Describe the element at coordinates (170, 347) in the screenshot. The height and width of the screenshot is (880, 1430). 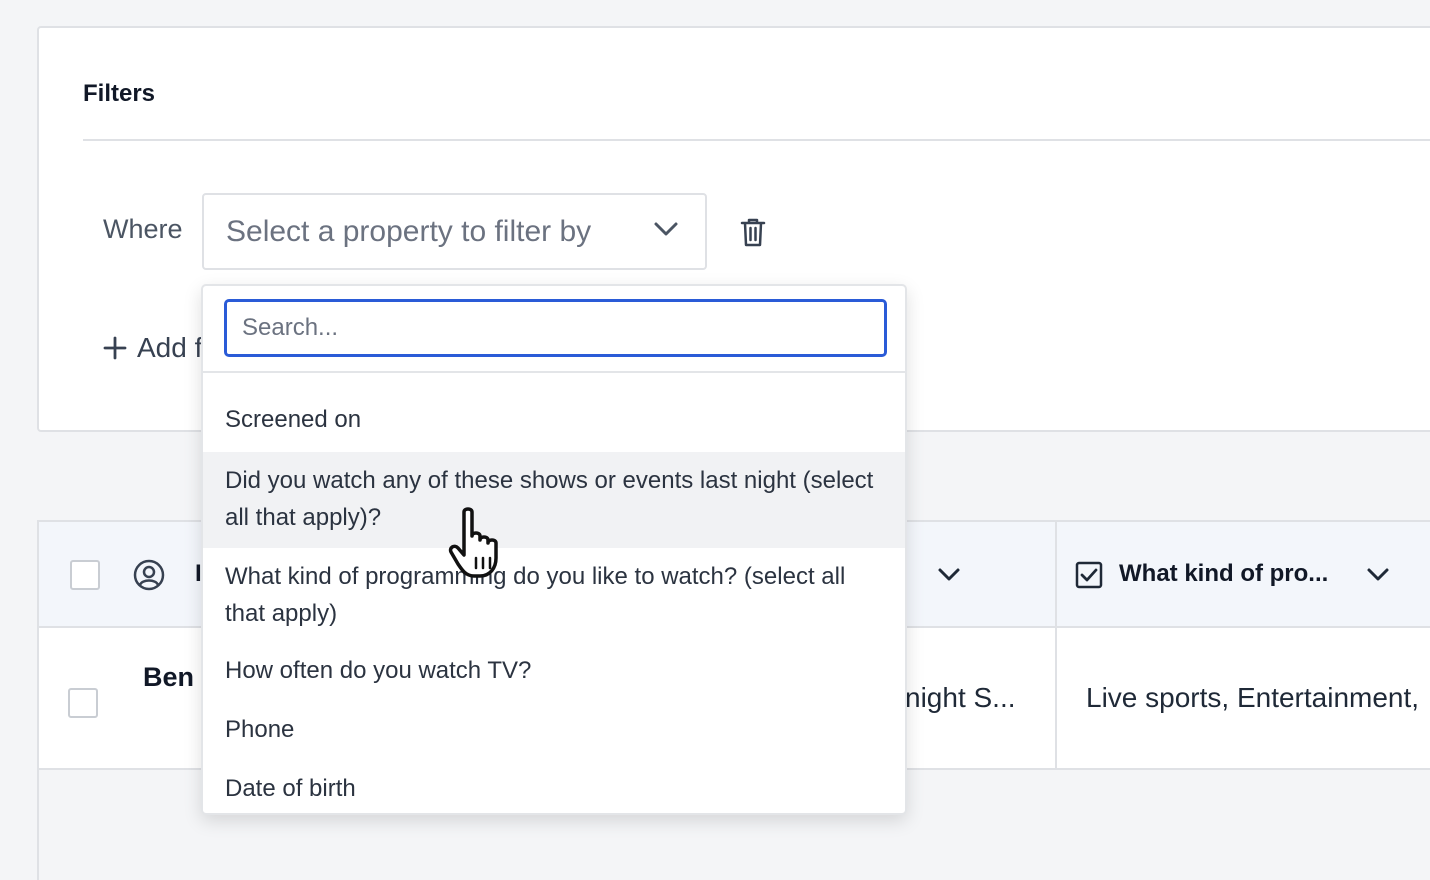
I see `add-filter-label: Add f` at that location.